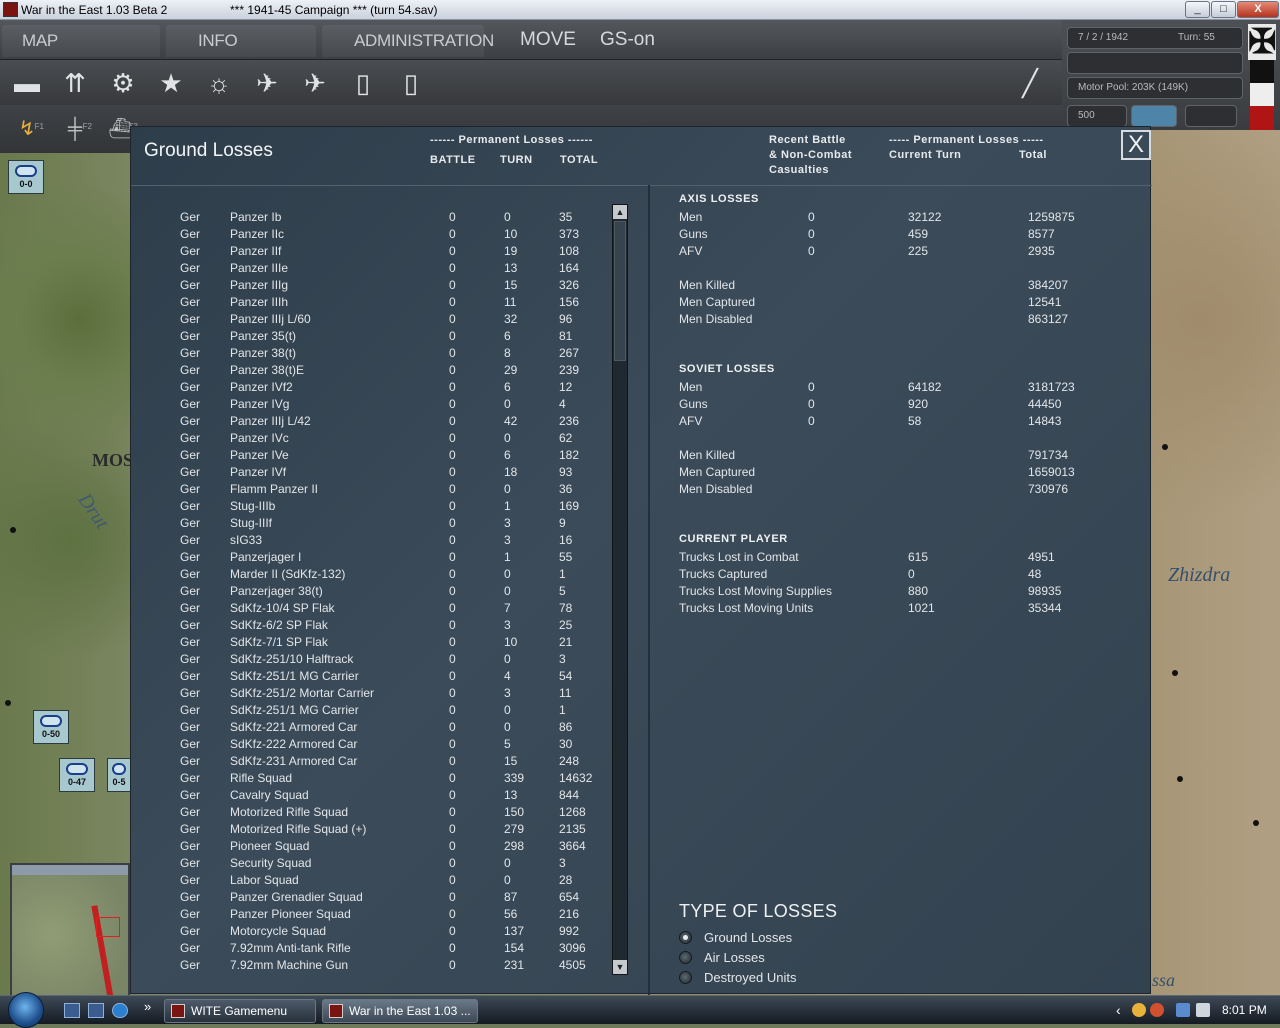  I want to click on table-row: Ger SdKfz-6/2 SP Flak 0 3 25, so click(399, 625).